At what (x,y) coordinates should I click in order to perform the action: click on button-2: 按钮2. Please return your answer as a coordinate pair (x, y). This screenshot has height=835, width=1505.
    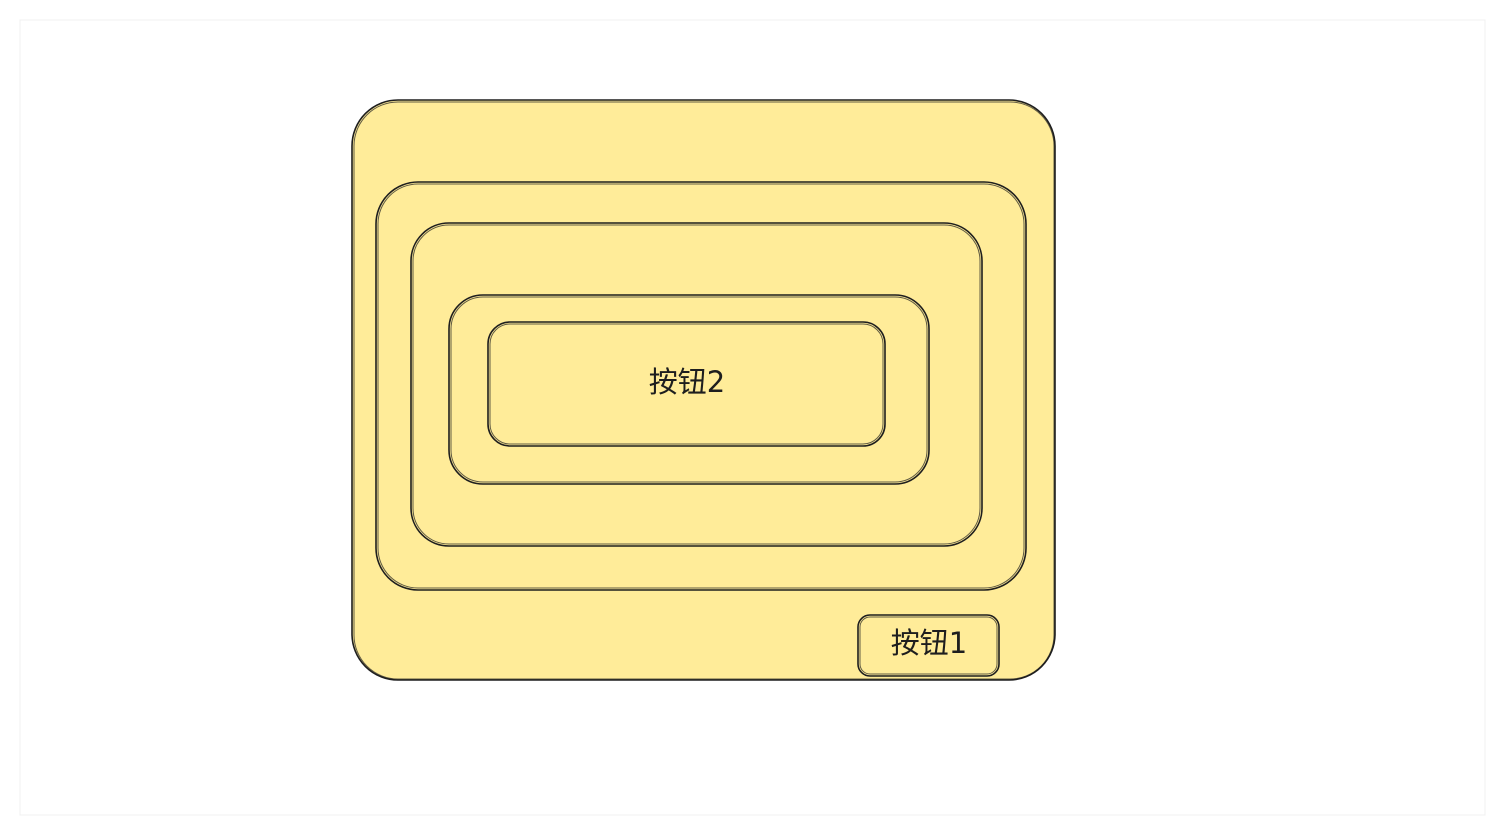
    Looking at the image, I should click on (686, 384).